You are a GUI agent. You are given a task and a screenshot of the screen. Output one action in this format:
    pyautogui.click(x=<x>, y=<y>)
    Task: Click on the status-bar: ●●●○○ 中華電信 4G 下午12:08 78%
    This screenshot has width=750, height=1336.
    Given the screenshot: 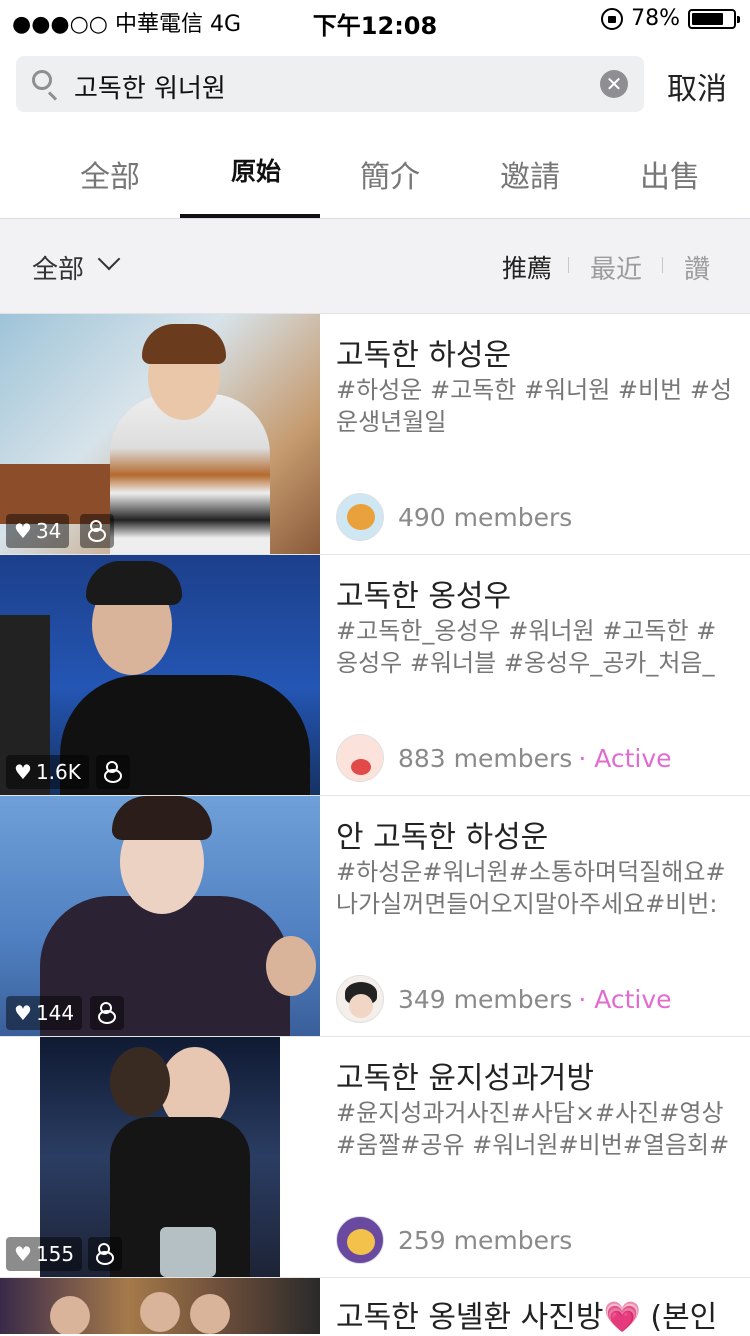 What is the action you would take?
    pyautogui.click(x=375, y=20)
    